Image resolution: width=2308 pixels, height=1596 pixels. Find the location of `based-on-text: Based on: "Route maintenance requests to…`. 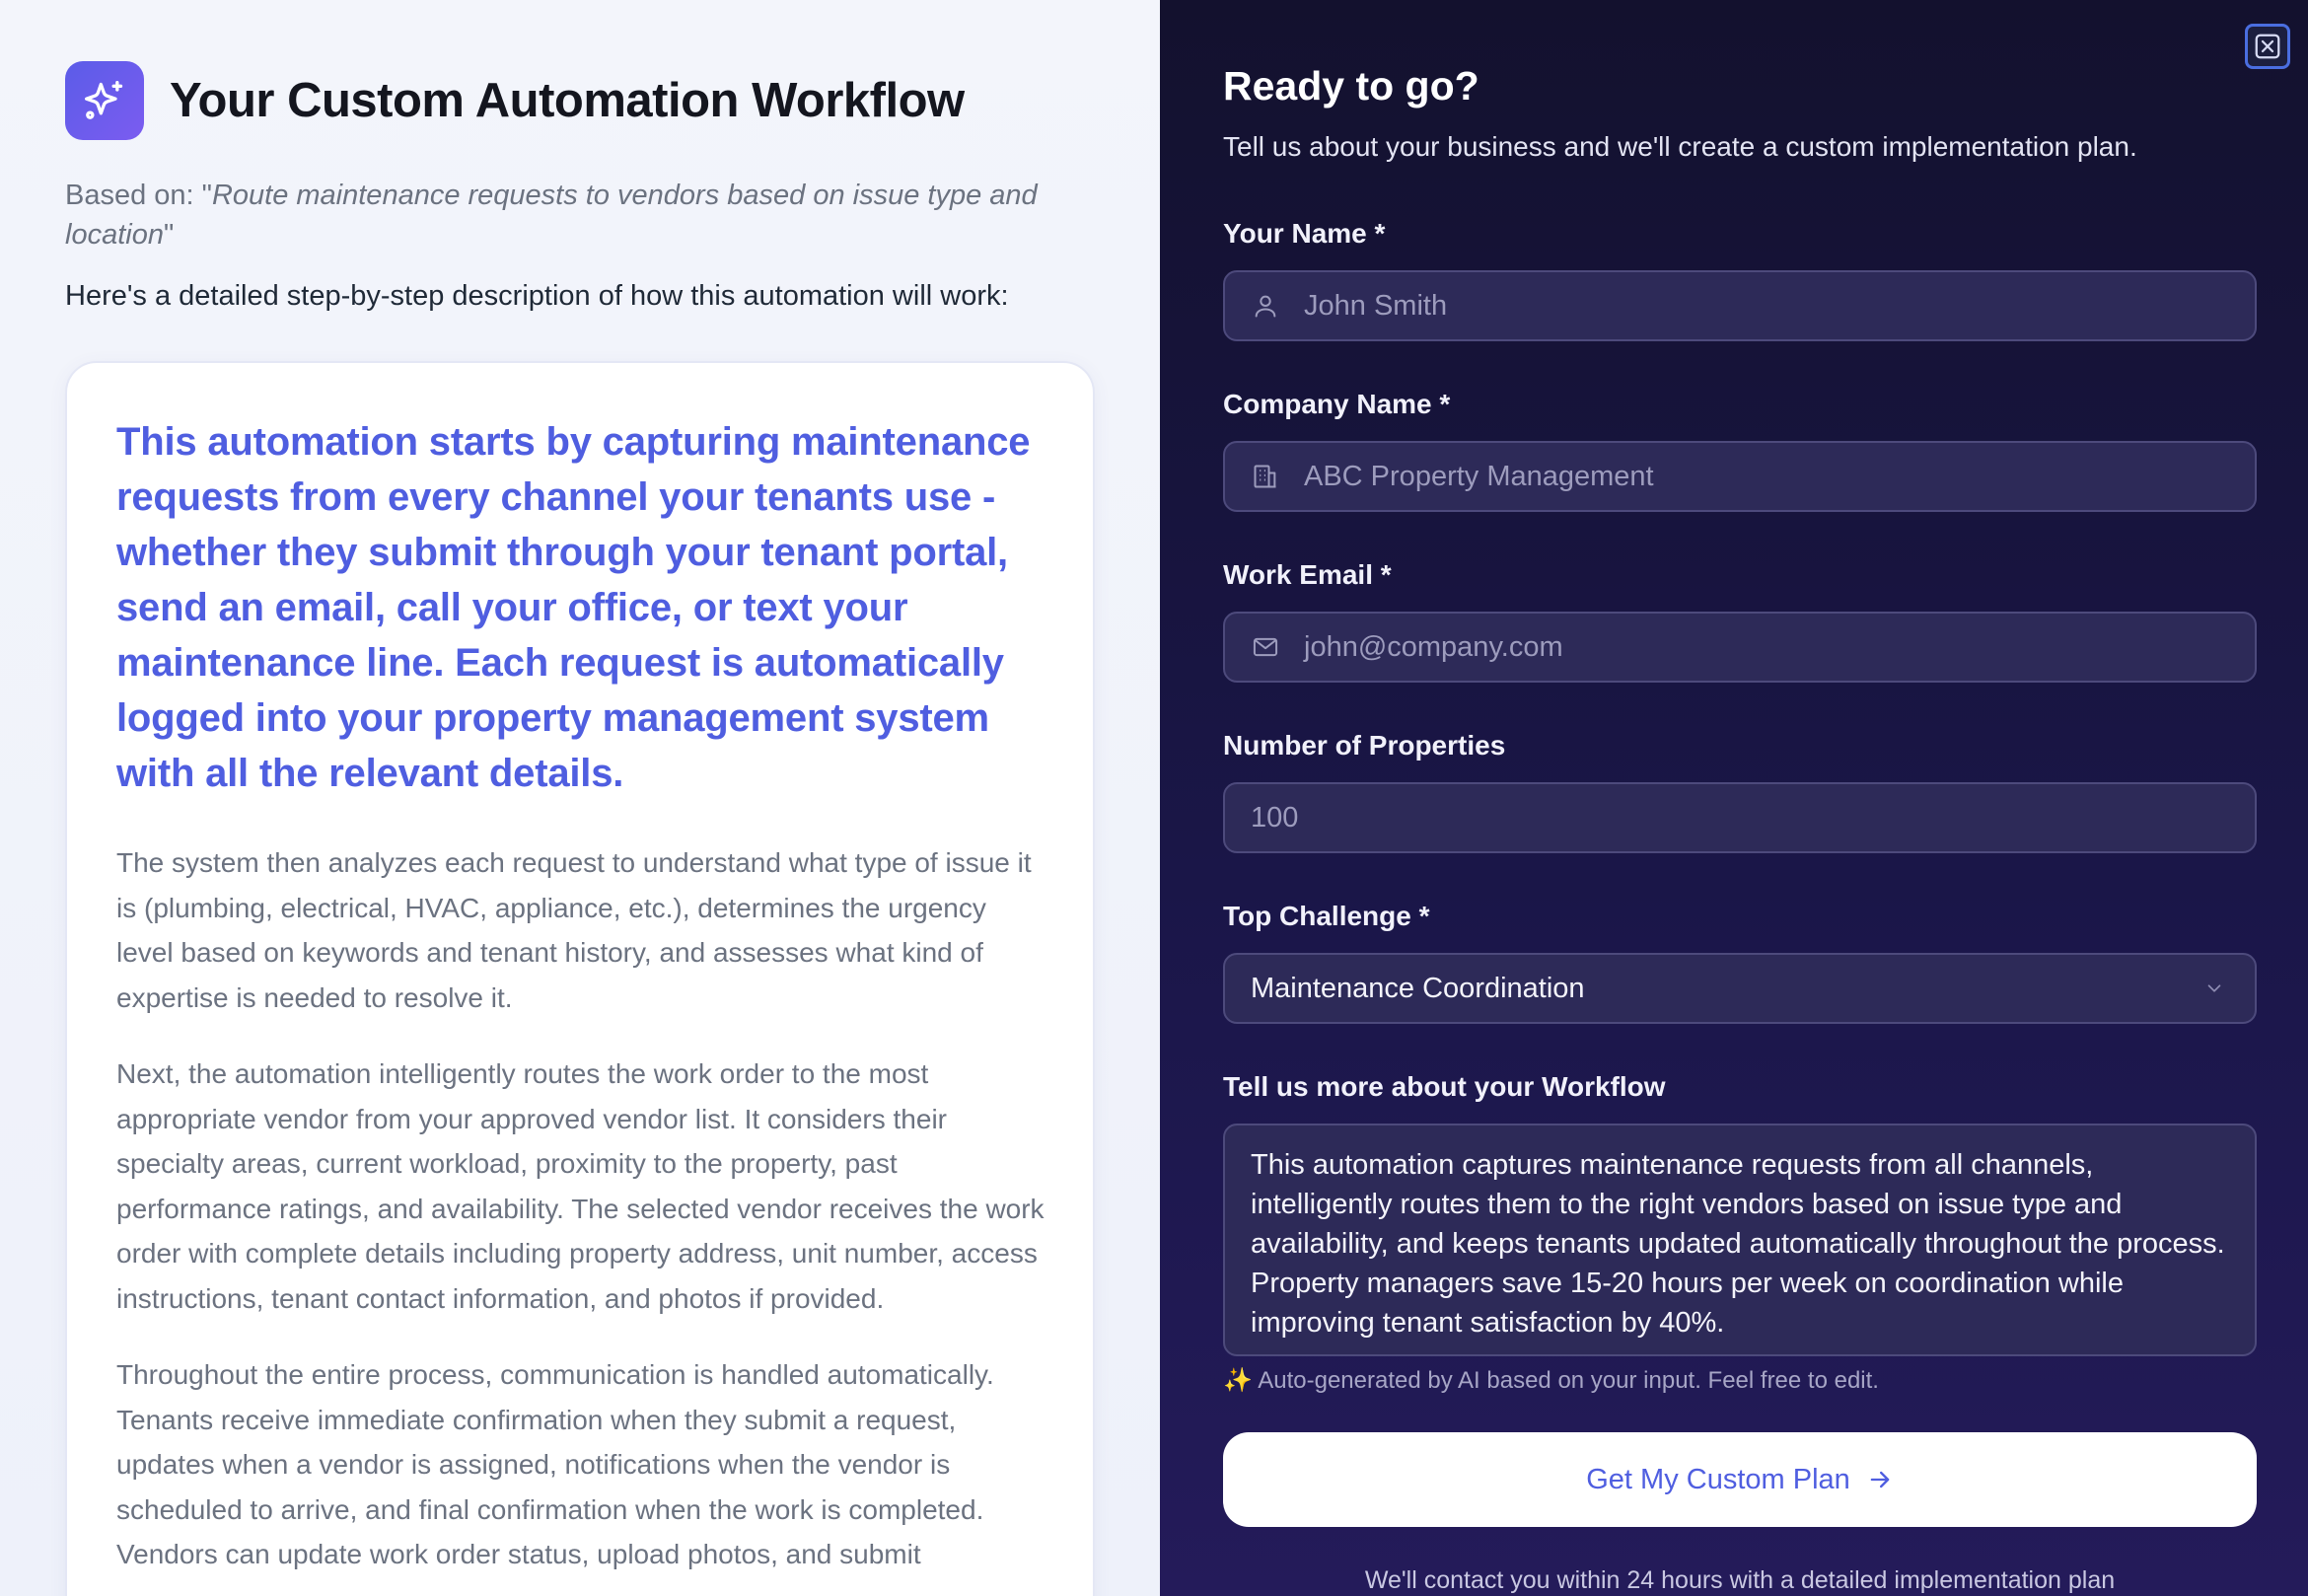

based-on-text: Based on: "Route maintenance requests to… is located at coordinates (580, 215).